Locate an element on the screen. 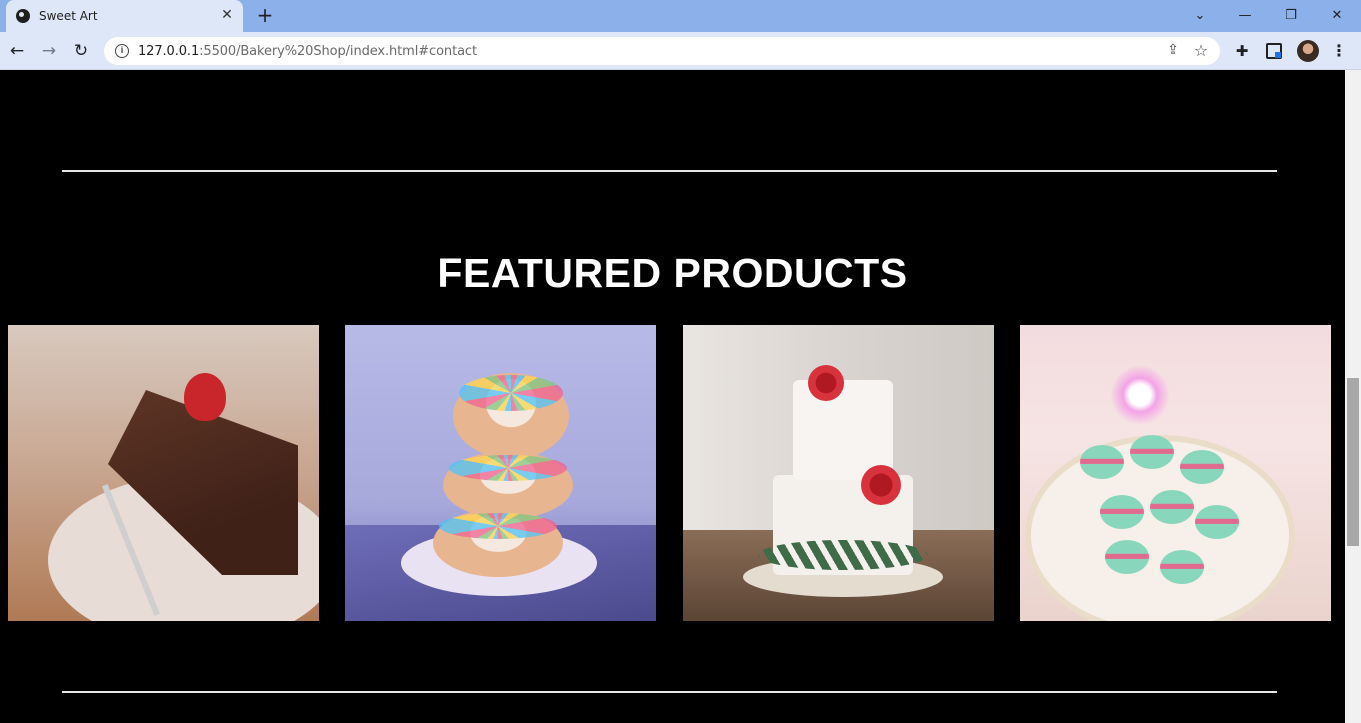 The width and height of the screenshot is (1361, 723). forward-button: → is located at coordinates (49, 51).